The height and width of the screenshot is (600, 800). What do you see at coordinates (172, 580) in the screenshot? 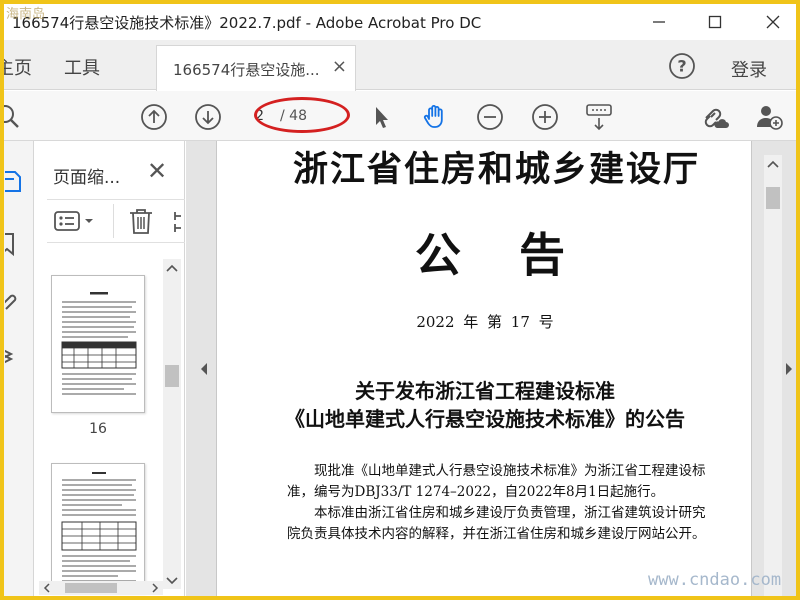
I see `scroll-down-icon` at bounding box center [172, 580].